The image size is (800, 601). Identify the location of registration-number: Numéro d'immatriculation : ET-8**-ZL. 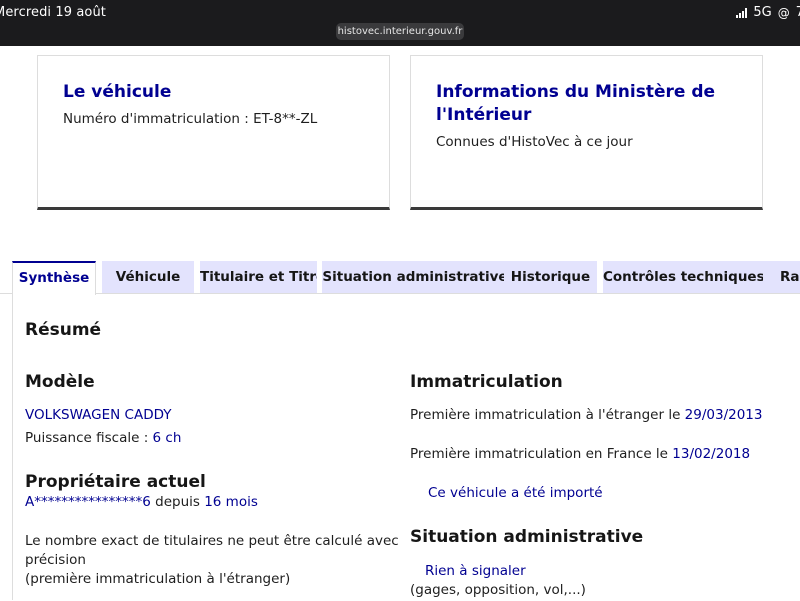
(190, 119).